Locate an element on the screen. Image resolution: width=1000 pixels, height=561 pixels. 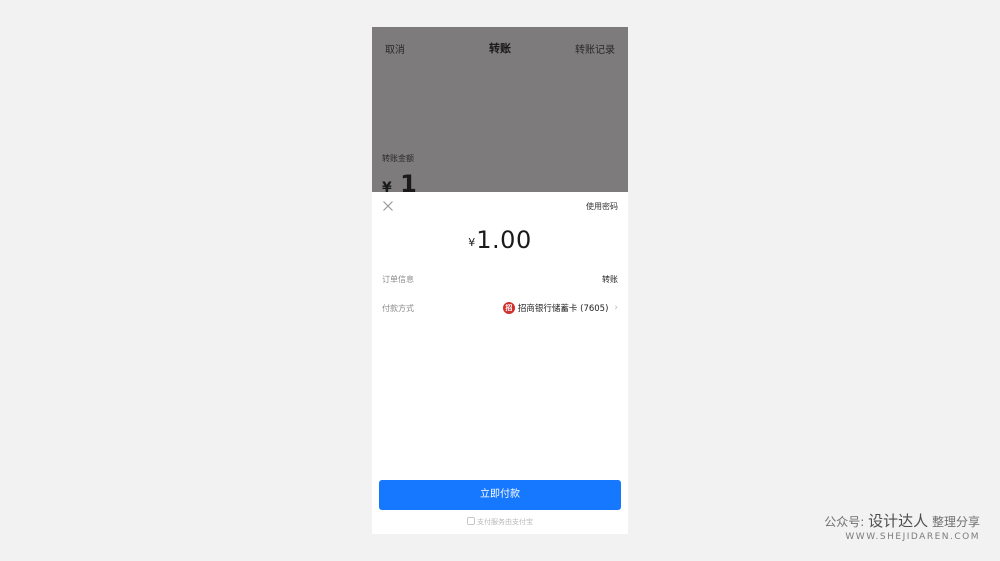
payment-method-row: 付款方式 招 招商银行储蓄卡 (7605) › is located at coordinates (500, 308).